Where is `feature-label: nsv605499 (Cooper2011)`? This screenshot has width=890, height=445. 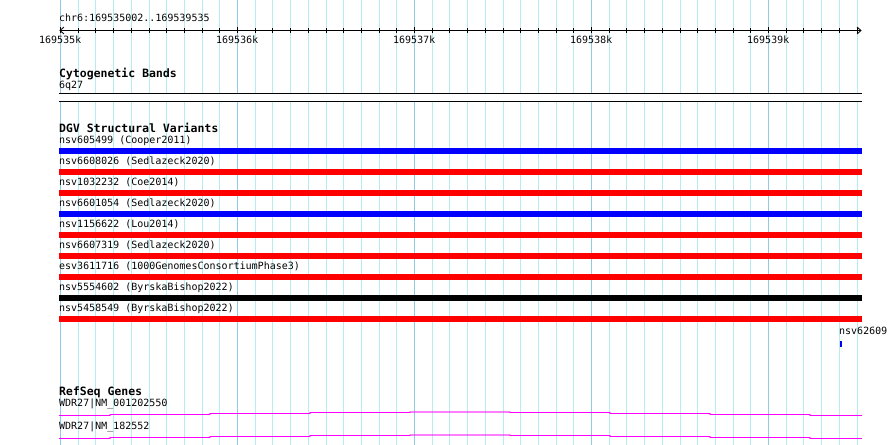 feature-label: nsv605499 (Cooper2011) is located at coordinates (125, 141).